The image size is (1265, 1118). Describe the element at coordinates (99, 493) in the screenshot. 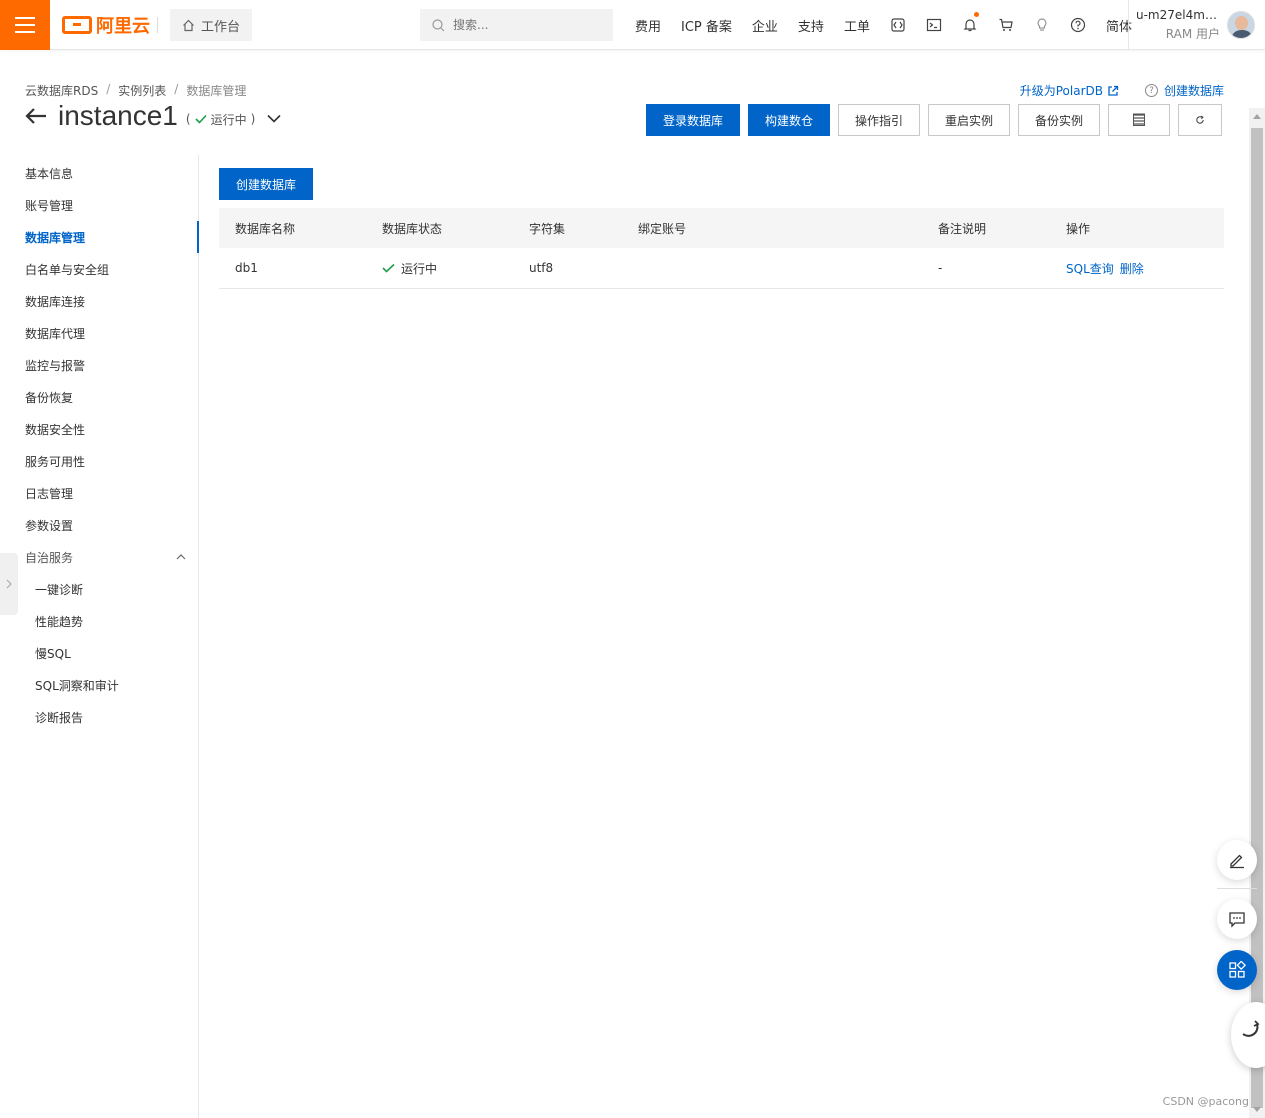

I see `sidebar-item-logs: 日志管理` at that location.